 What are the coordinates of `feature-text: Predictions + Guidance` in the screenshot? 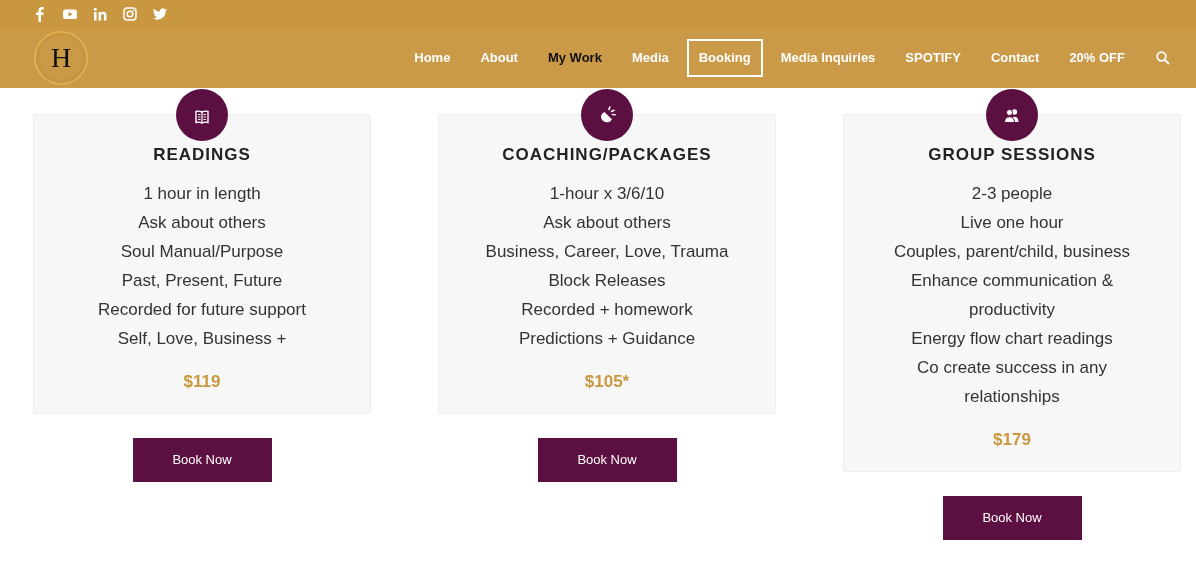 It's located at (607, 339).